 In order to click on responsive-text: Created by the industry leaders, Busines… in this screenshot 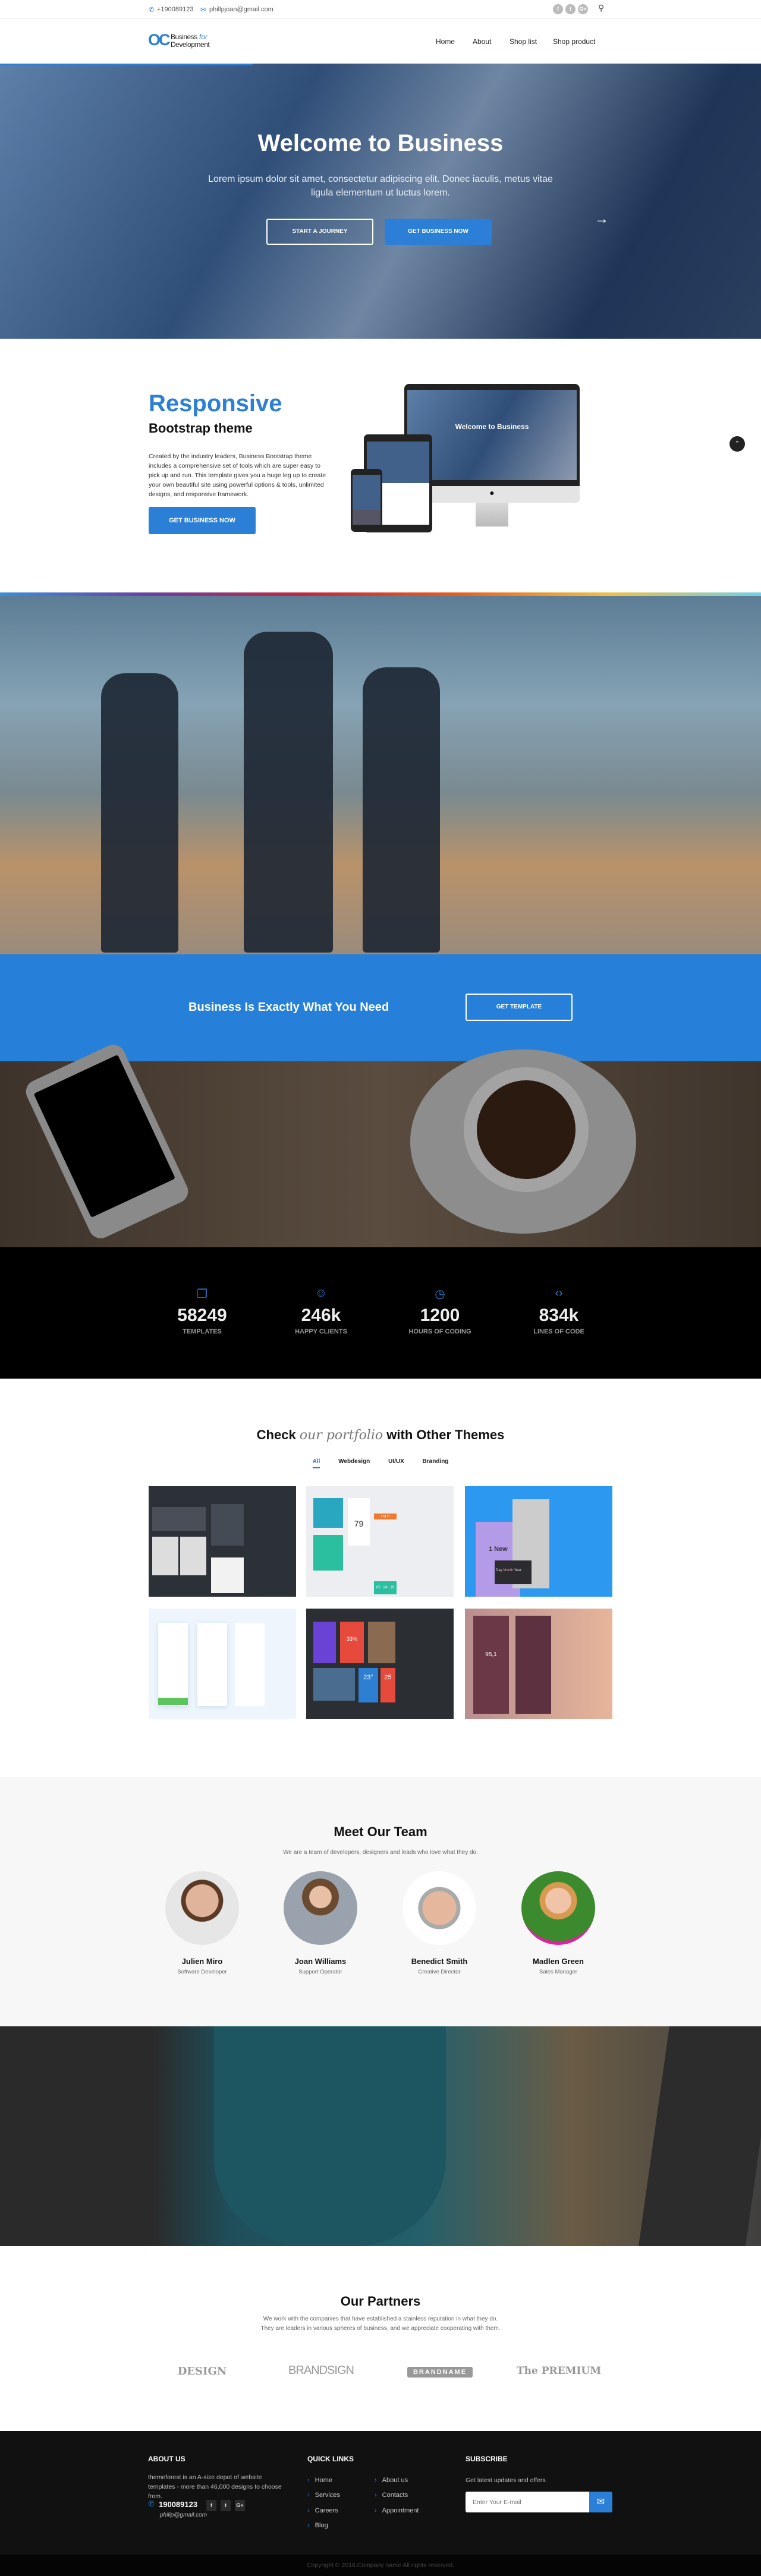, I will do `click(237, 476)`.